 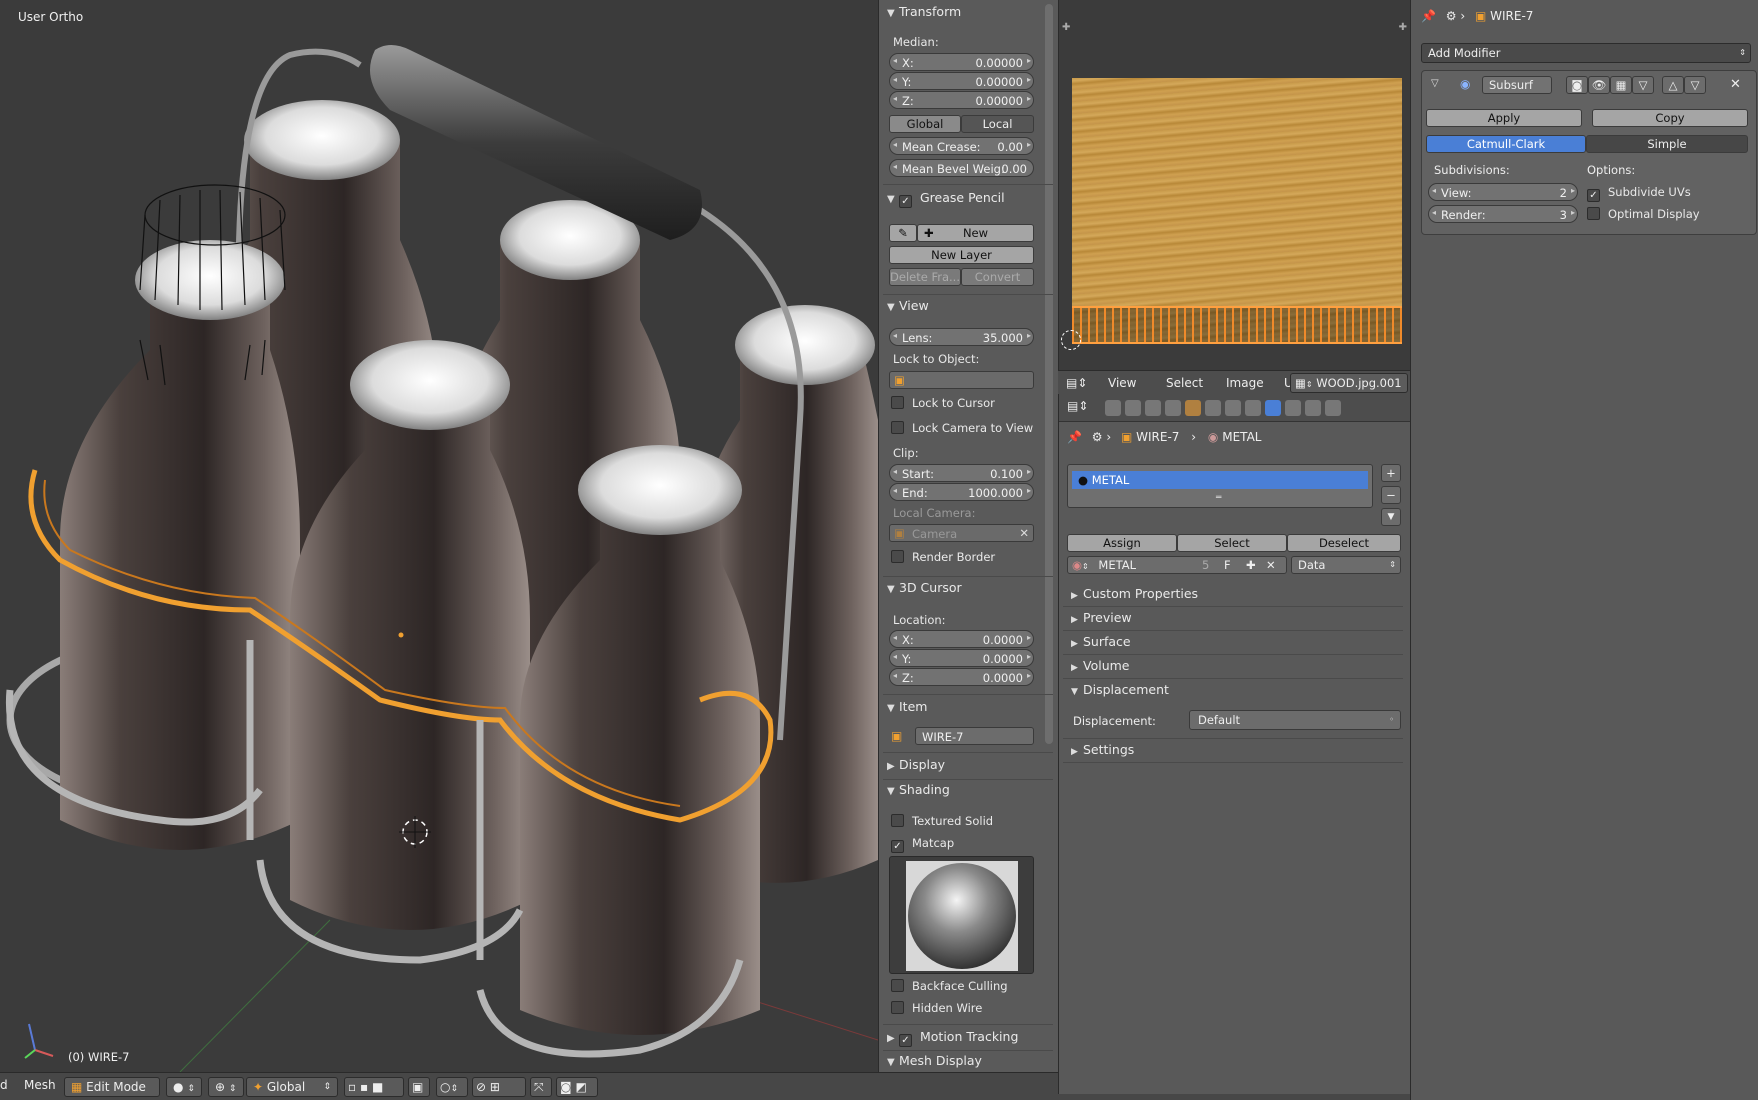 What do you see at coordinates (961, 62) in the screenshot?
I see `median-x-field: ◂ X: 0.00000 ▸` at bounding box center [961, 62].